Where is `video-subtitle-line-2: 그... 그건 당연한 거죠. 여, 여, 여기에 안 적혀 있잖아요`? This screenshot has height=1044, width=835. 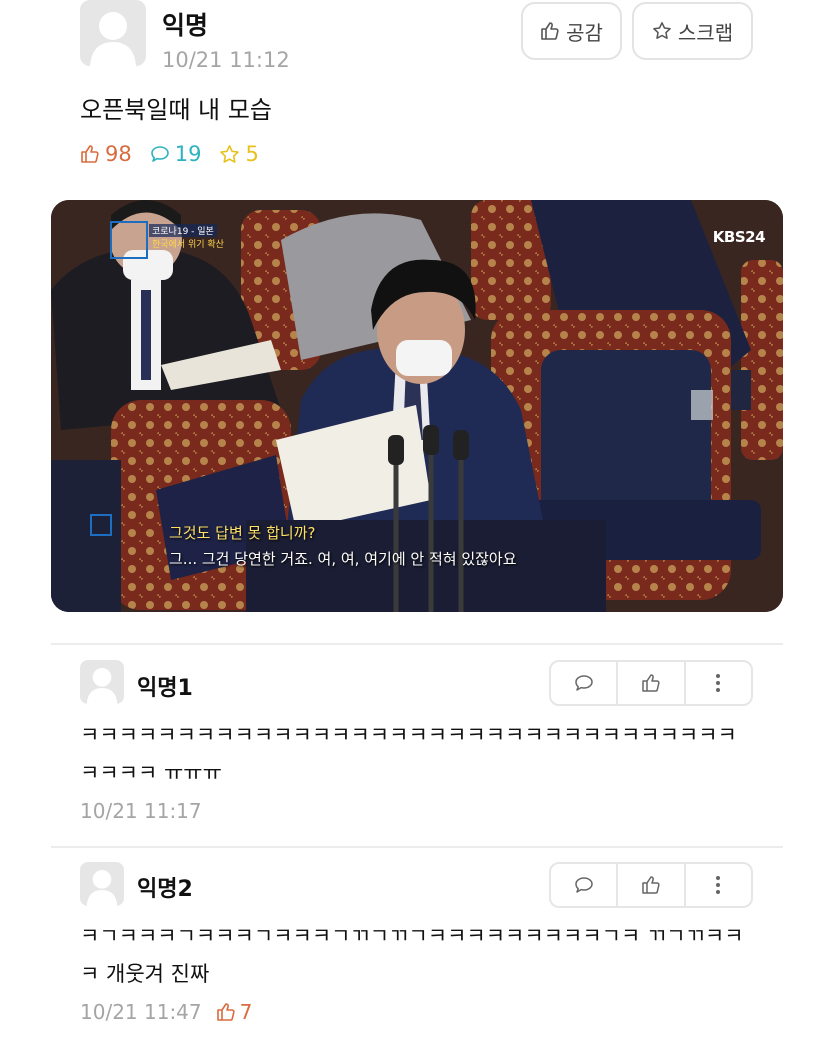 video-subtitle-line-2: 그... 그건 당연한 거죠. 여, 여, 여기에 안 적혀 있잖아요 is located at coordinates (343, 559).